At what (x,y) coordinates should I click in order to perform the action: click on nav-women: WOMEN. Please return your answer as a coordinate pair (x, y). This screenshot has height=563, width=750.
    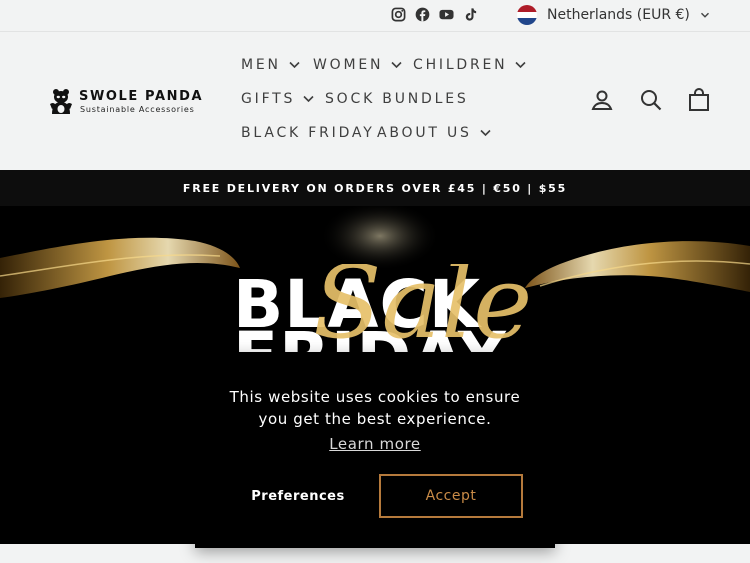
    Looking at the image, I should click on (357, 65).